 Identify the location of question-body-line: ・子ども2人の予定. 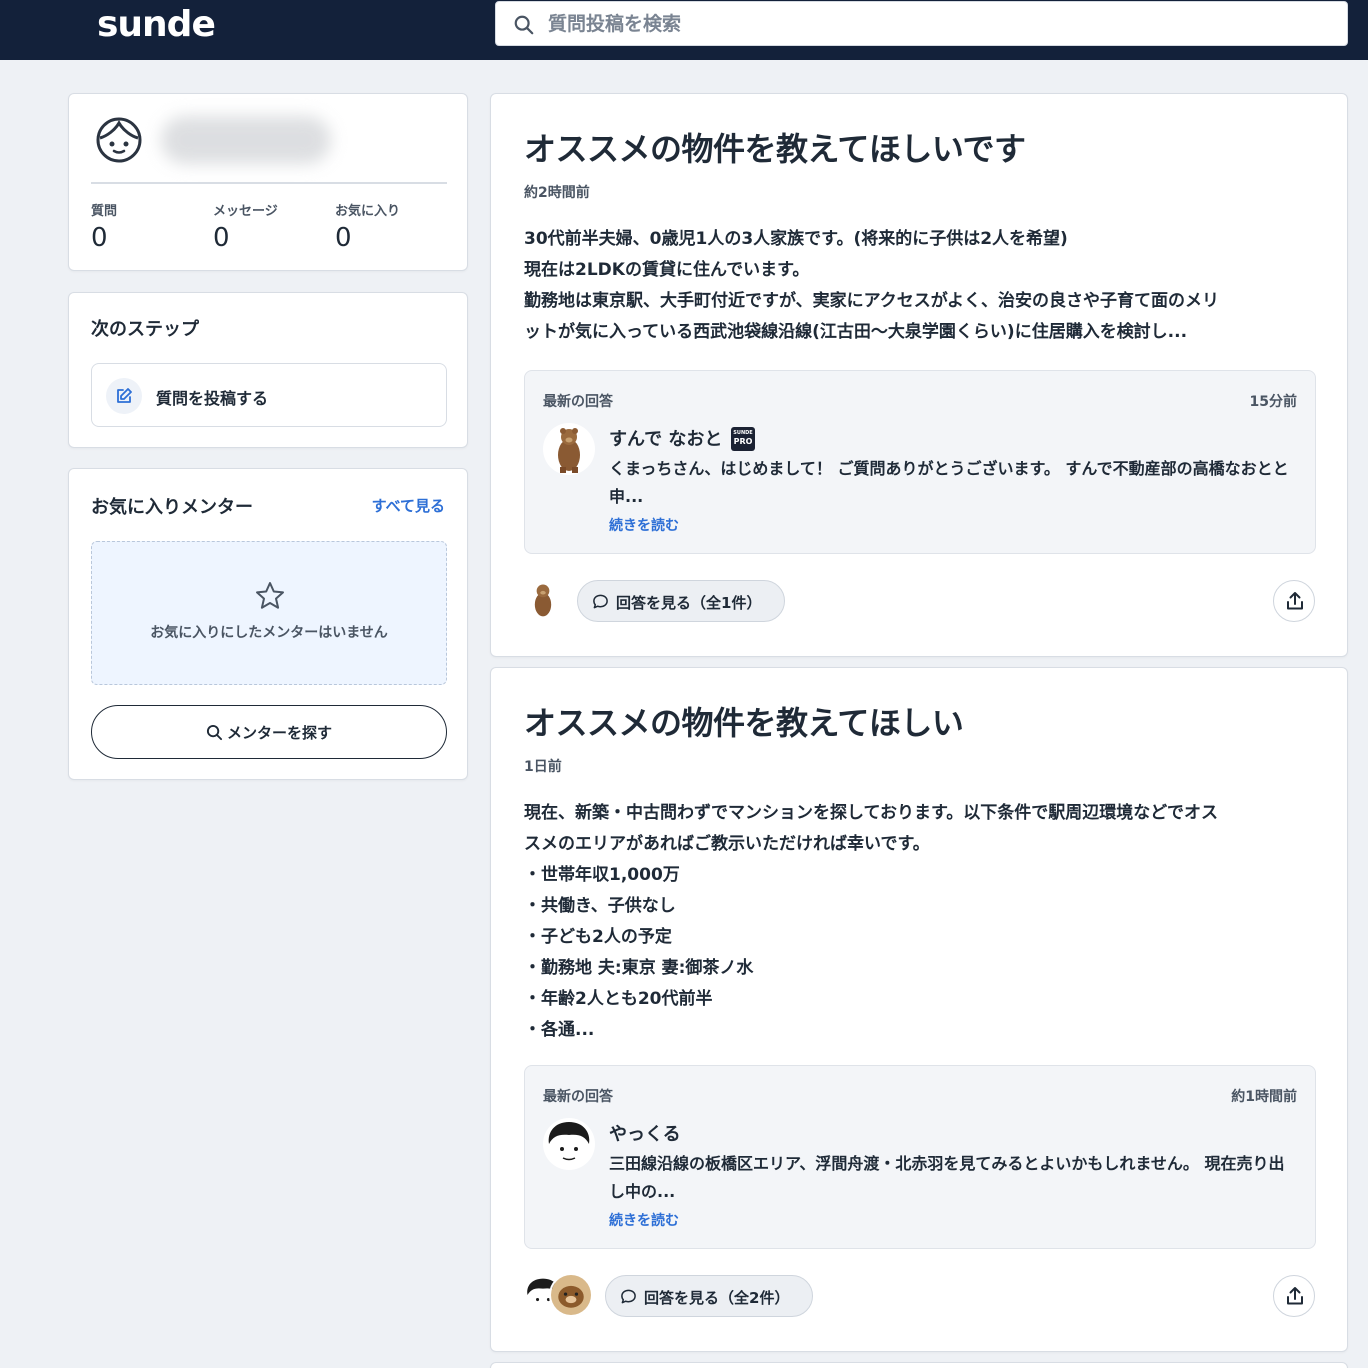
(598, 937).